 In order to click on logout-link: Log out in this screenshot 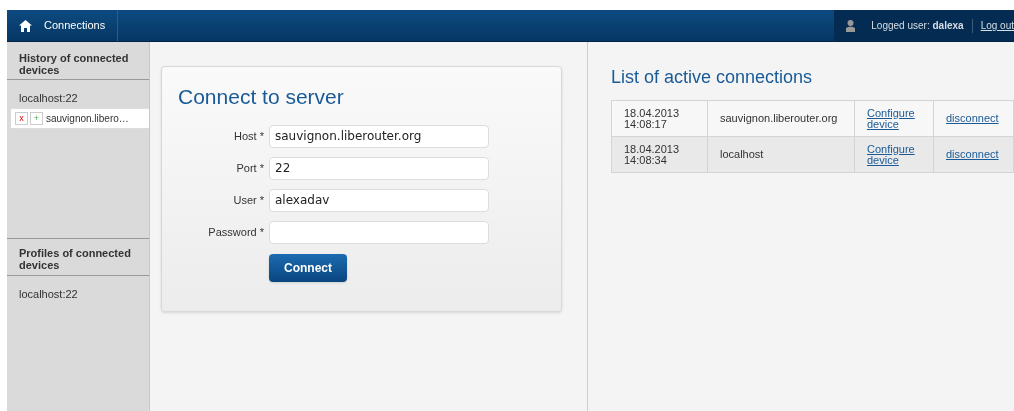, I will do `click(997, 25)`.